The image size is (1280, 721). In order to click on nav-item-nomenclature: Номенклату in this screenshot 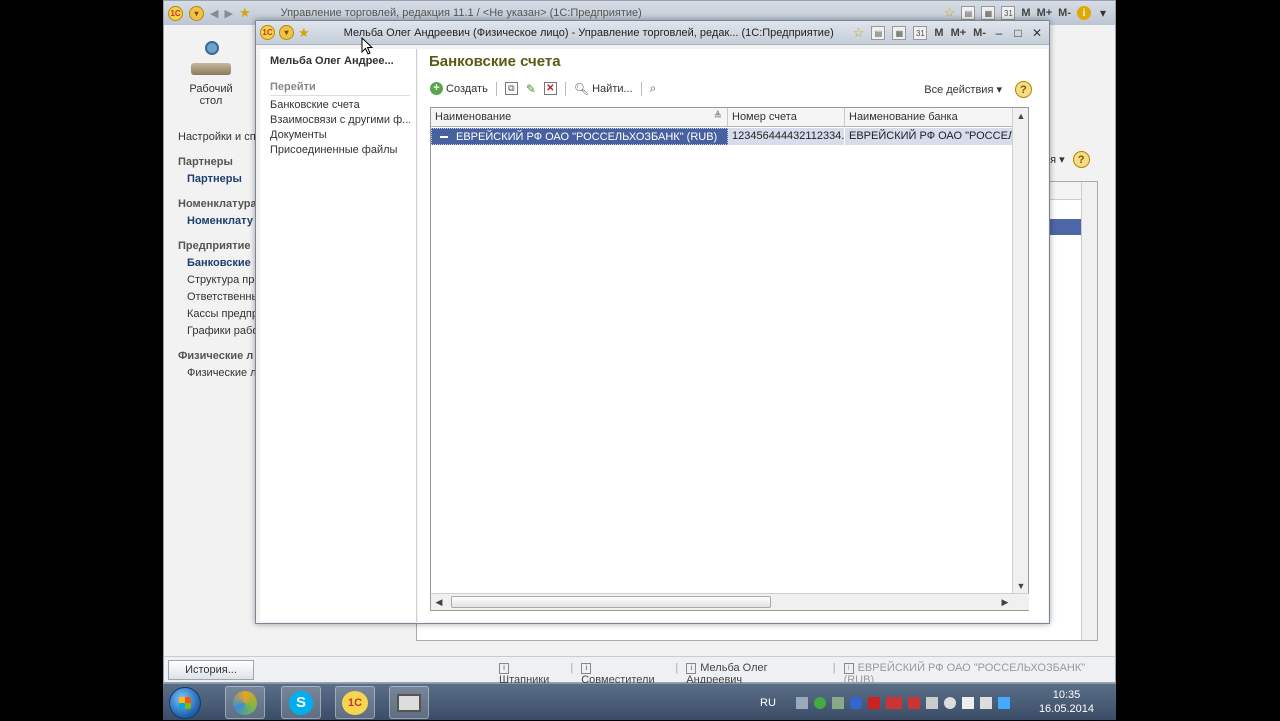, I will do `click(218, 221)`.